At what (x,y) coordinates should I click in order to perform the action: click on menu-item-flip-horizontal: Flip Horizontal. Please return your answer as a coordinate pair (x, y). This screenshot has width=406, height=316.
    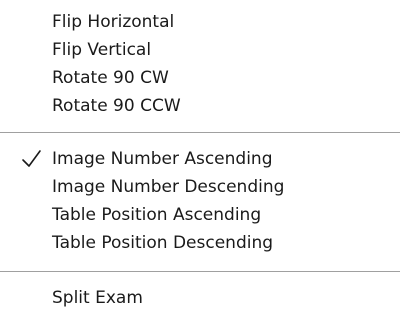
    Looking at the image, I should click on (203, 22).